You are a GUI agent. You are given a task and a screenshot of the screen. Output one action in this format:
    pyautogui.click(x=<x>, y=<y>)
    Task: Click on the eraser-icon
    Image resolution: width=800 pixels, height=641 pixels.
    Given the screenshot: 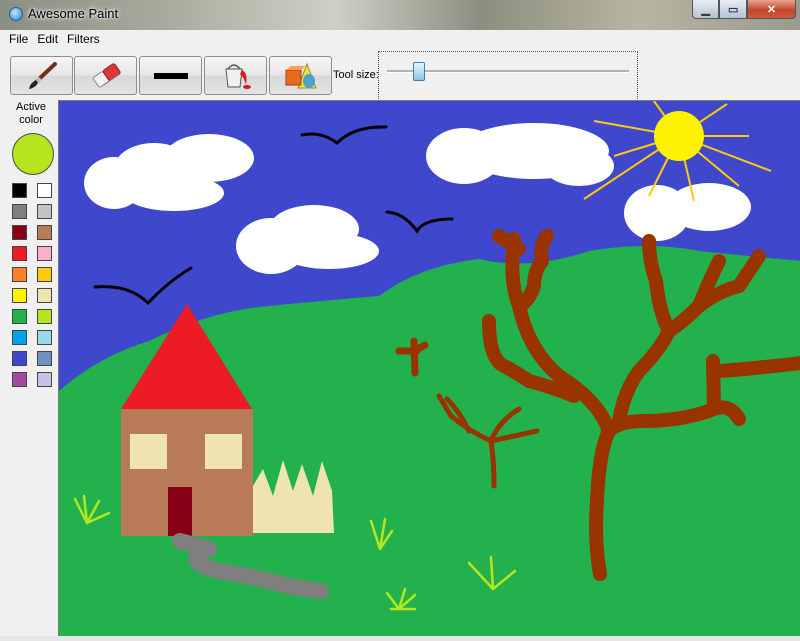 What is the action you would take?
    pyautogui.click(x=106, y=75)
    